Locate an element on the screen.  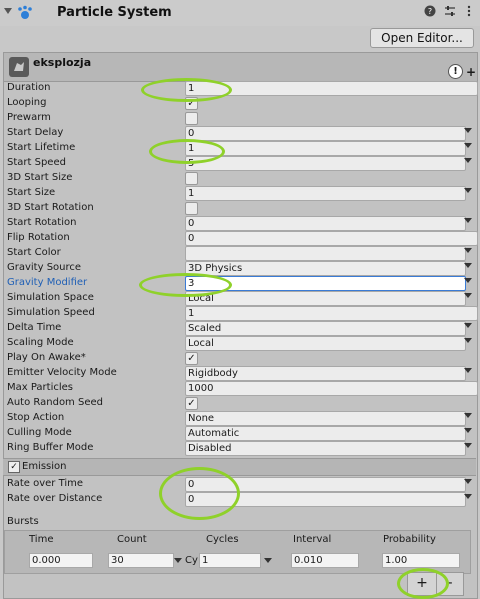
delta-time-row: Delta Time Scaled is located at coordinates (239, 328).